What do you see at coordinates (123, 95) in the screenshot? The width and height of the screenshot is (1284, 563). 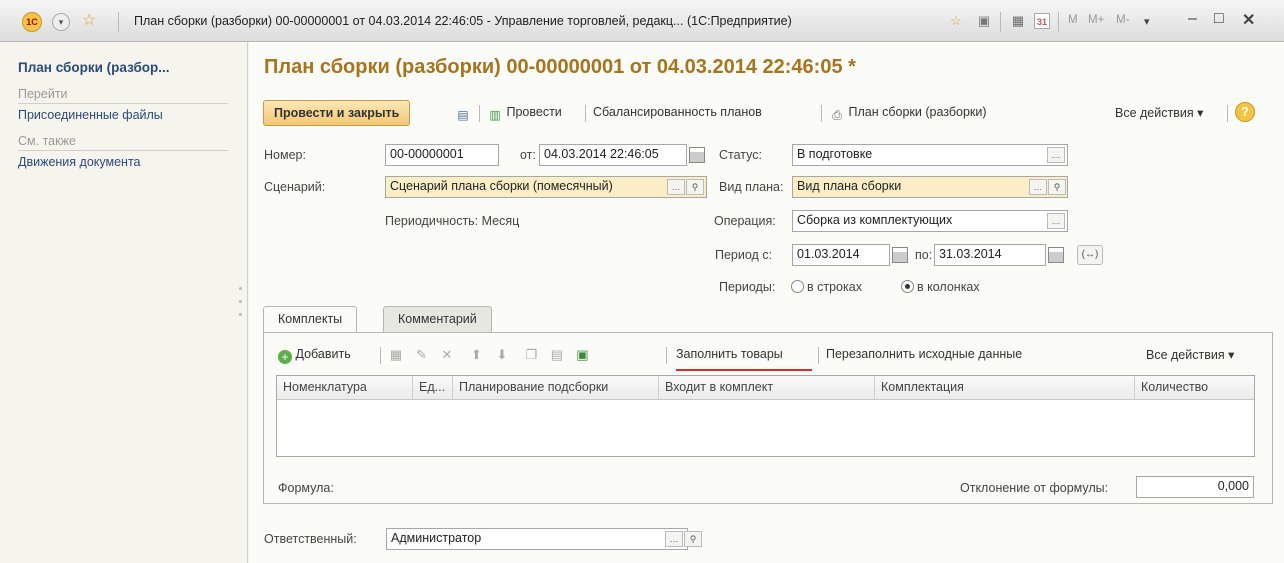 I see `nav-section-goto: Перейти` at bounding box center [123, 95].